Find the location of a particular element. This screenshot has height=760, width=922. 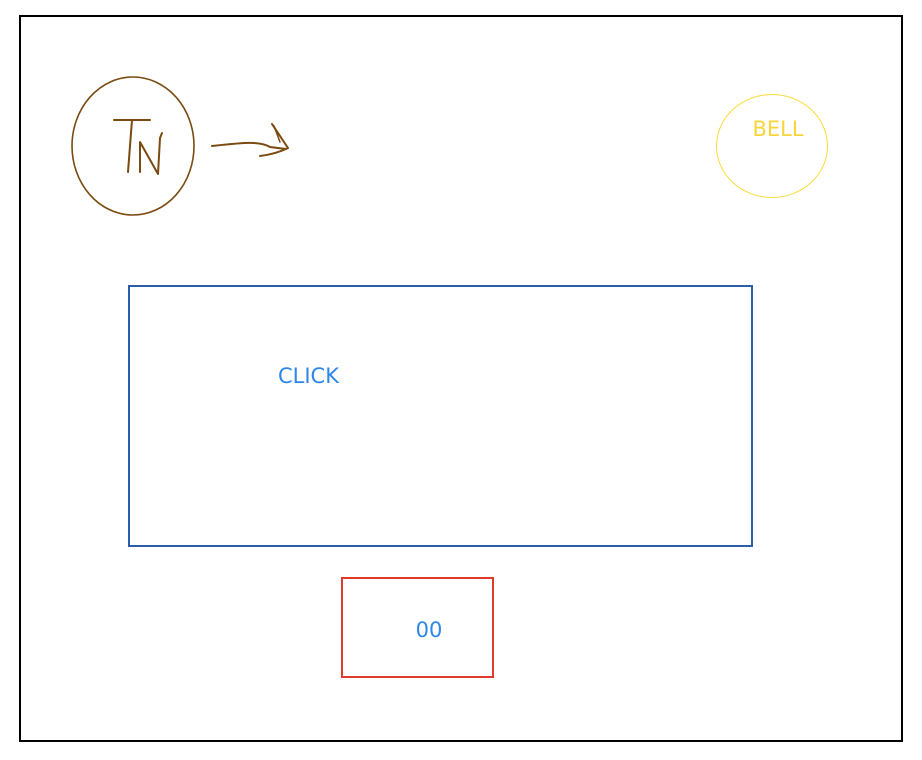

counter-value: 00 is located at coordinates (429, 630).